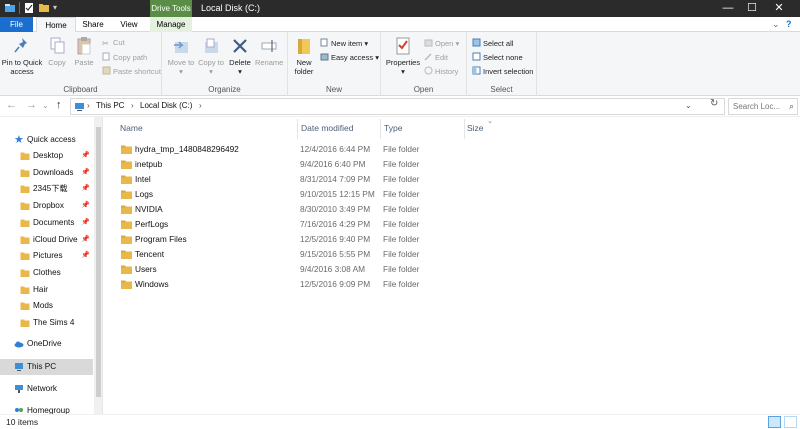 This screenshot has height=429, width=800. What do you see at coordinates (46, 389) in the screenshot?
I see `nav-network: Network` at bounding box center [46, 389].